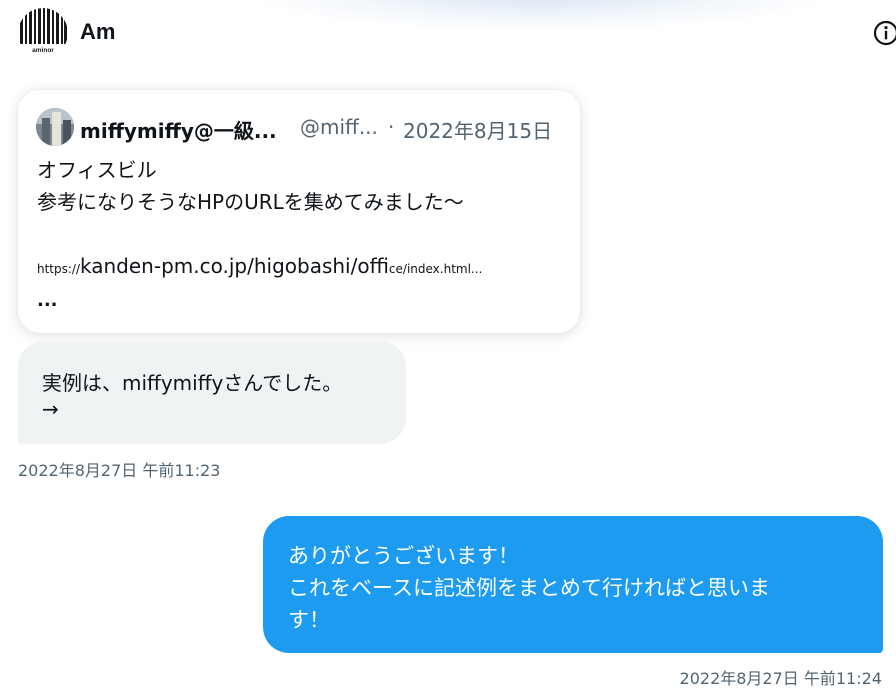 The height and width of the screenshot is (695, 896). I want to click on url-main: kanden-pm.co.jp/higobashi/offi, so click(234, 266).